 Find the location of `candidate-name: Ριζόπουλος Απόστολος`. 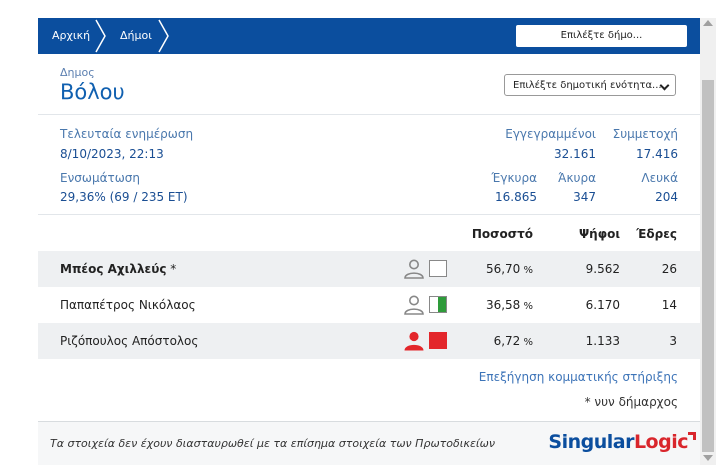

candidate-name: Ριζόπουλος Απόστολος is located at coordinates (129, 341).